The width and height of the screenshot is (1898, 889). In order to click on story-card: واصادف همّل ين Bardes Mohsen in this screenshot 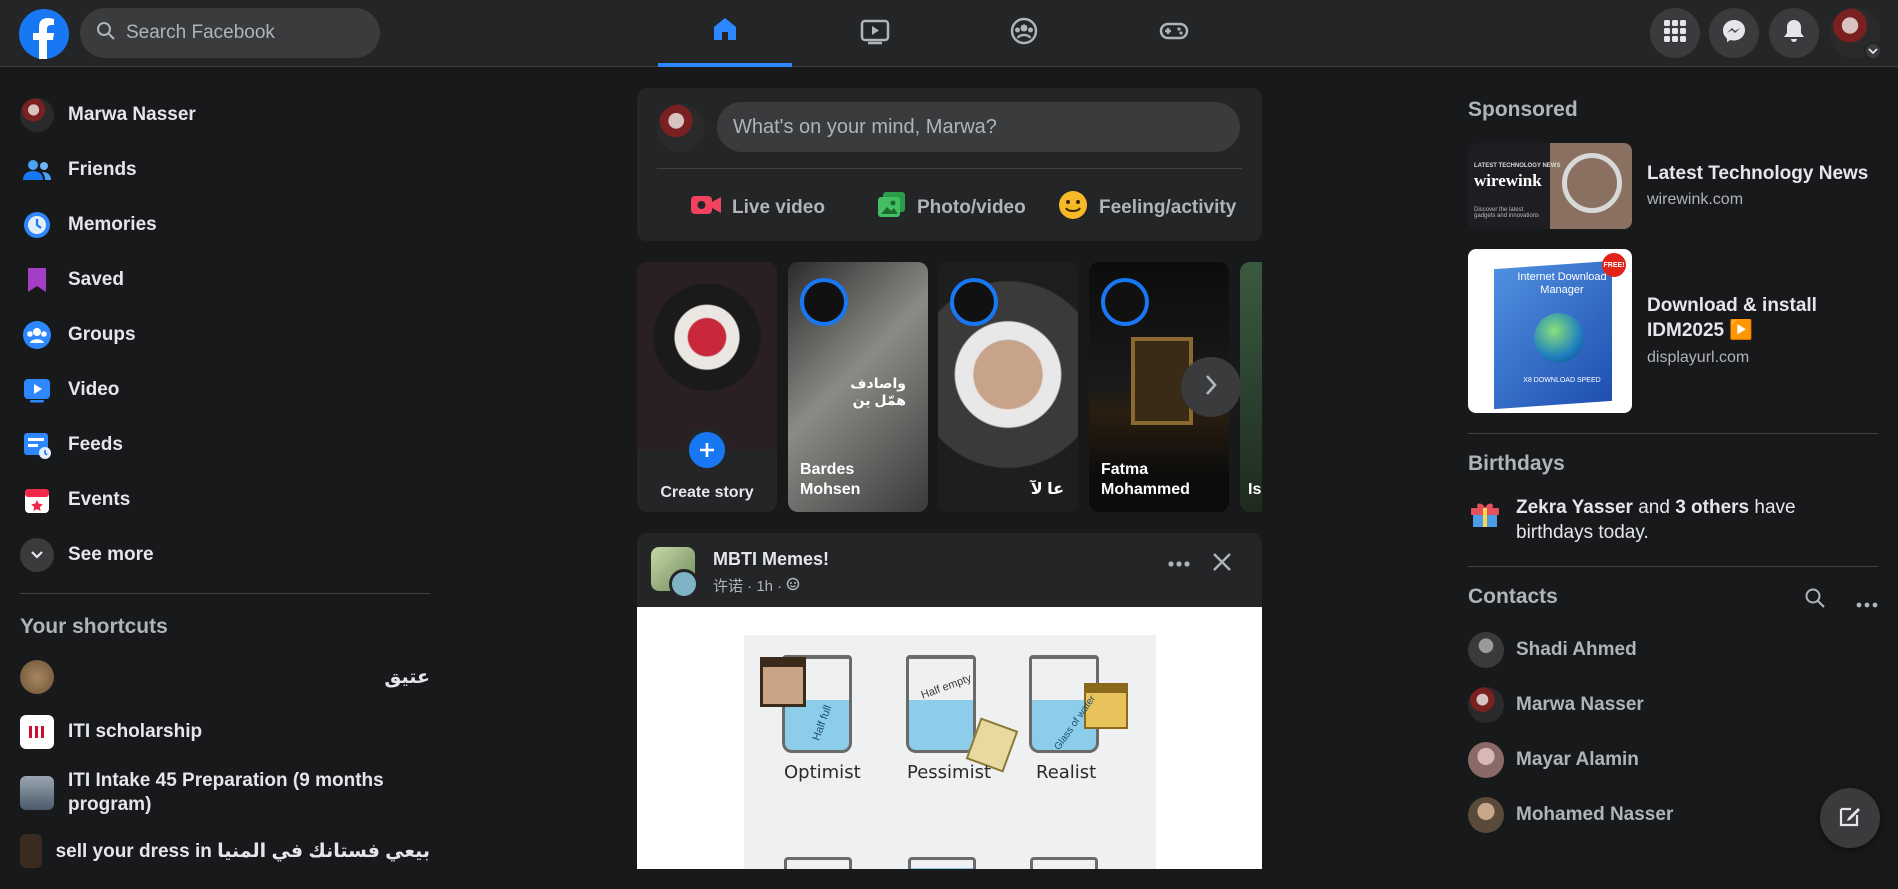, I will do `click(858, 387)`.